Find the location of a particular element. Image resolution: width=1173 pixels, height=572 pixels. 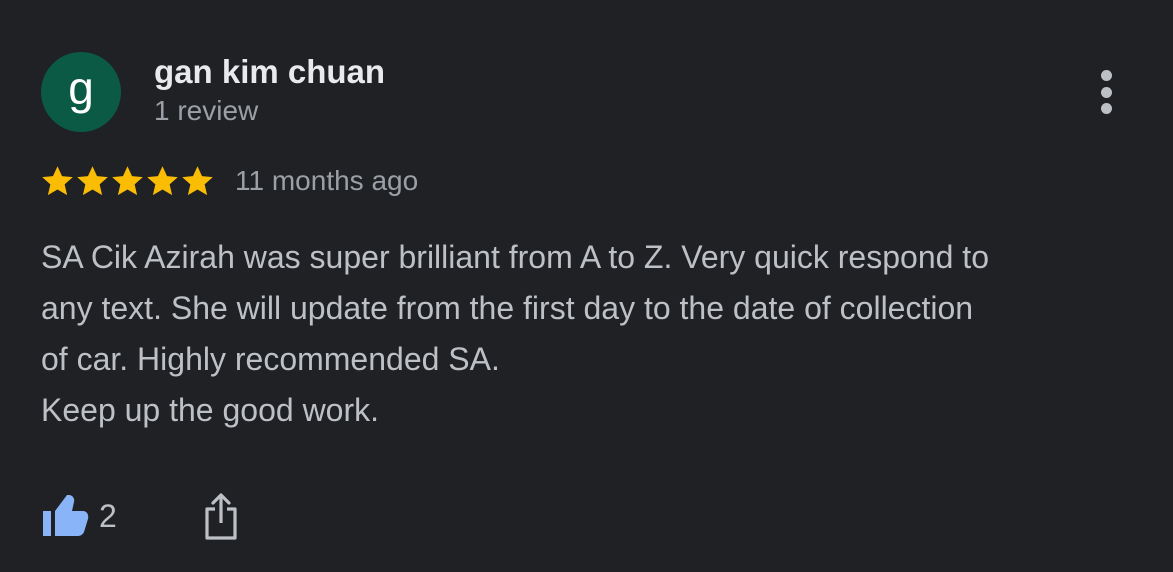

thumb-up-icon is located at coordinates (66, 515).